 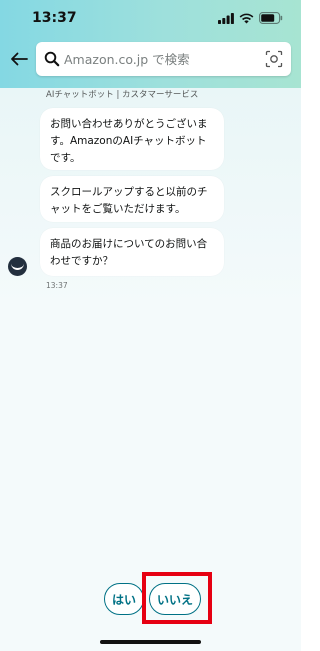 What do you see at coordinates (132, 199) in the screenshot?
I see `bot-message: スクロールアップすると以前のチャットをご覧いただけます。` at bounding box center [132, 199].